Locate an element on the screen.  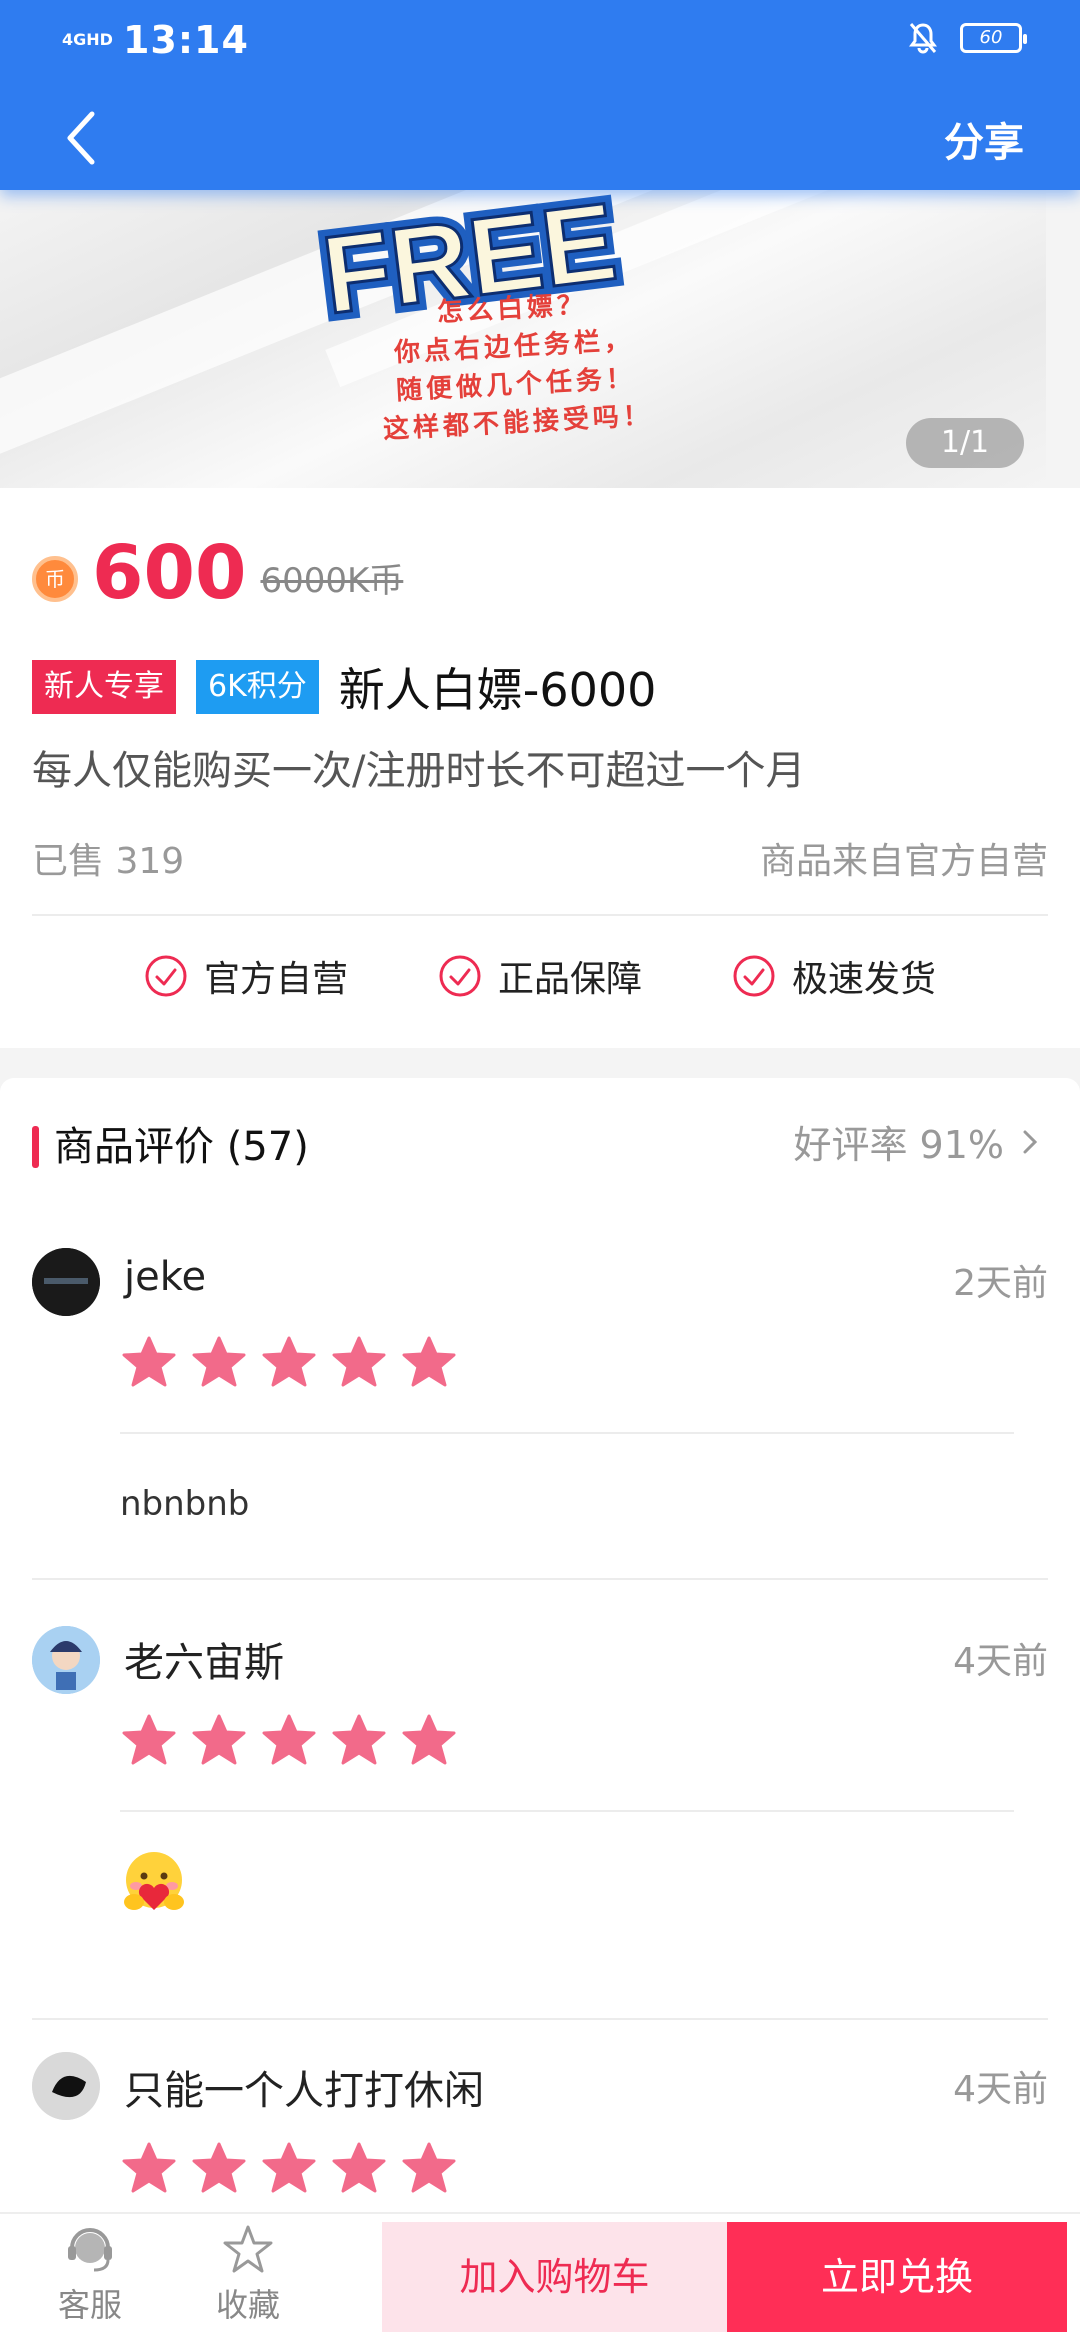
headset-icon is located at coordinates (90, 2250).